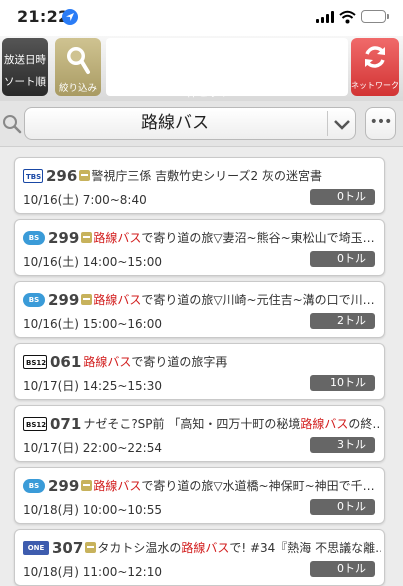  Describe the element at coordinates (175, 123) in the screenshot. I see `keyword-select-value: 路線バス` at that location.